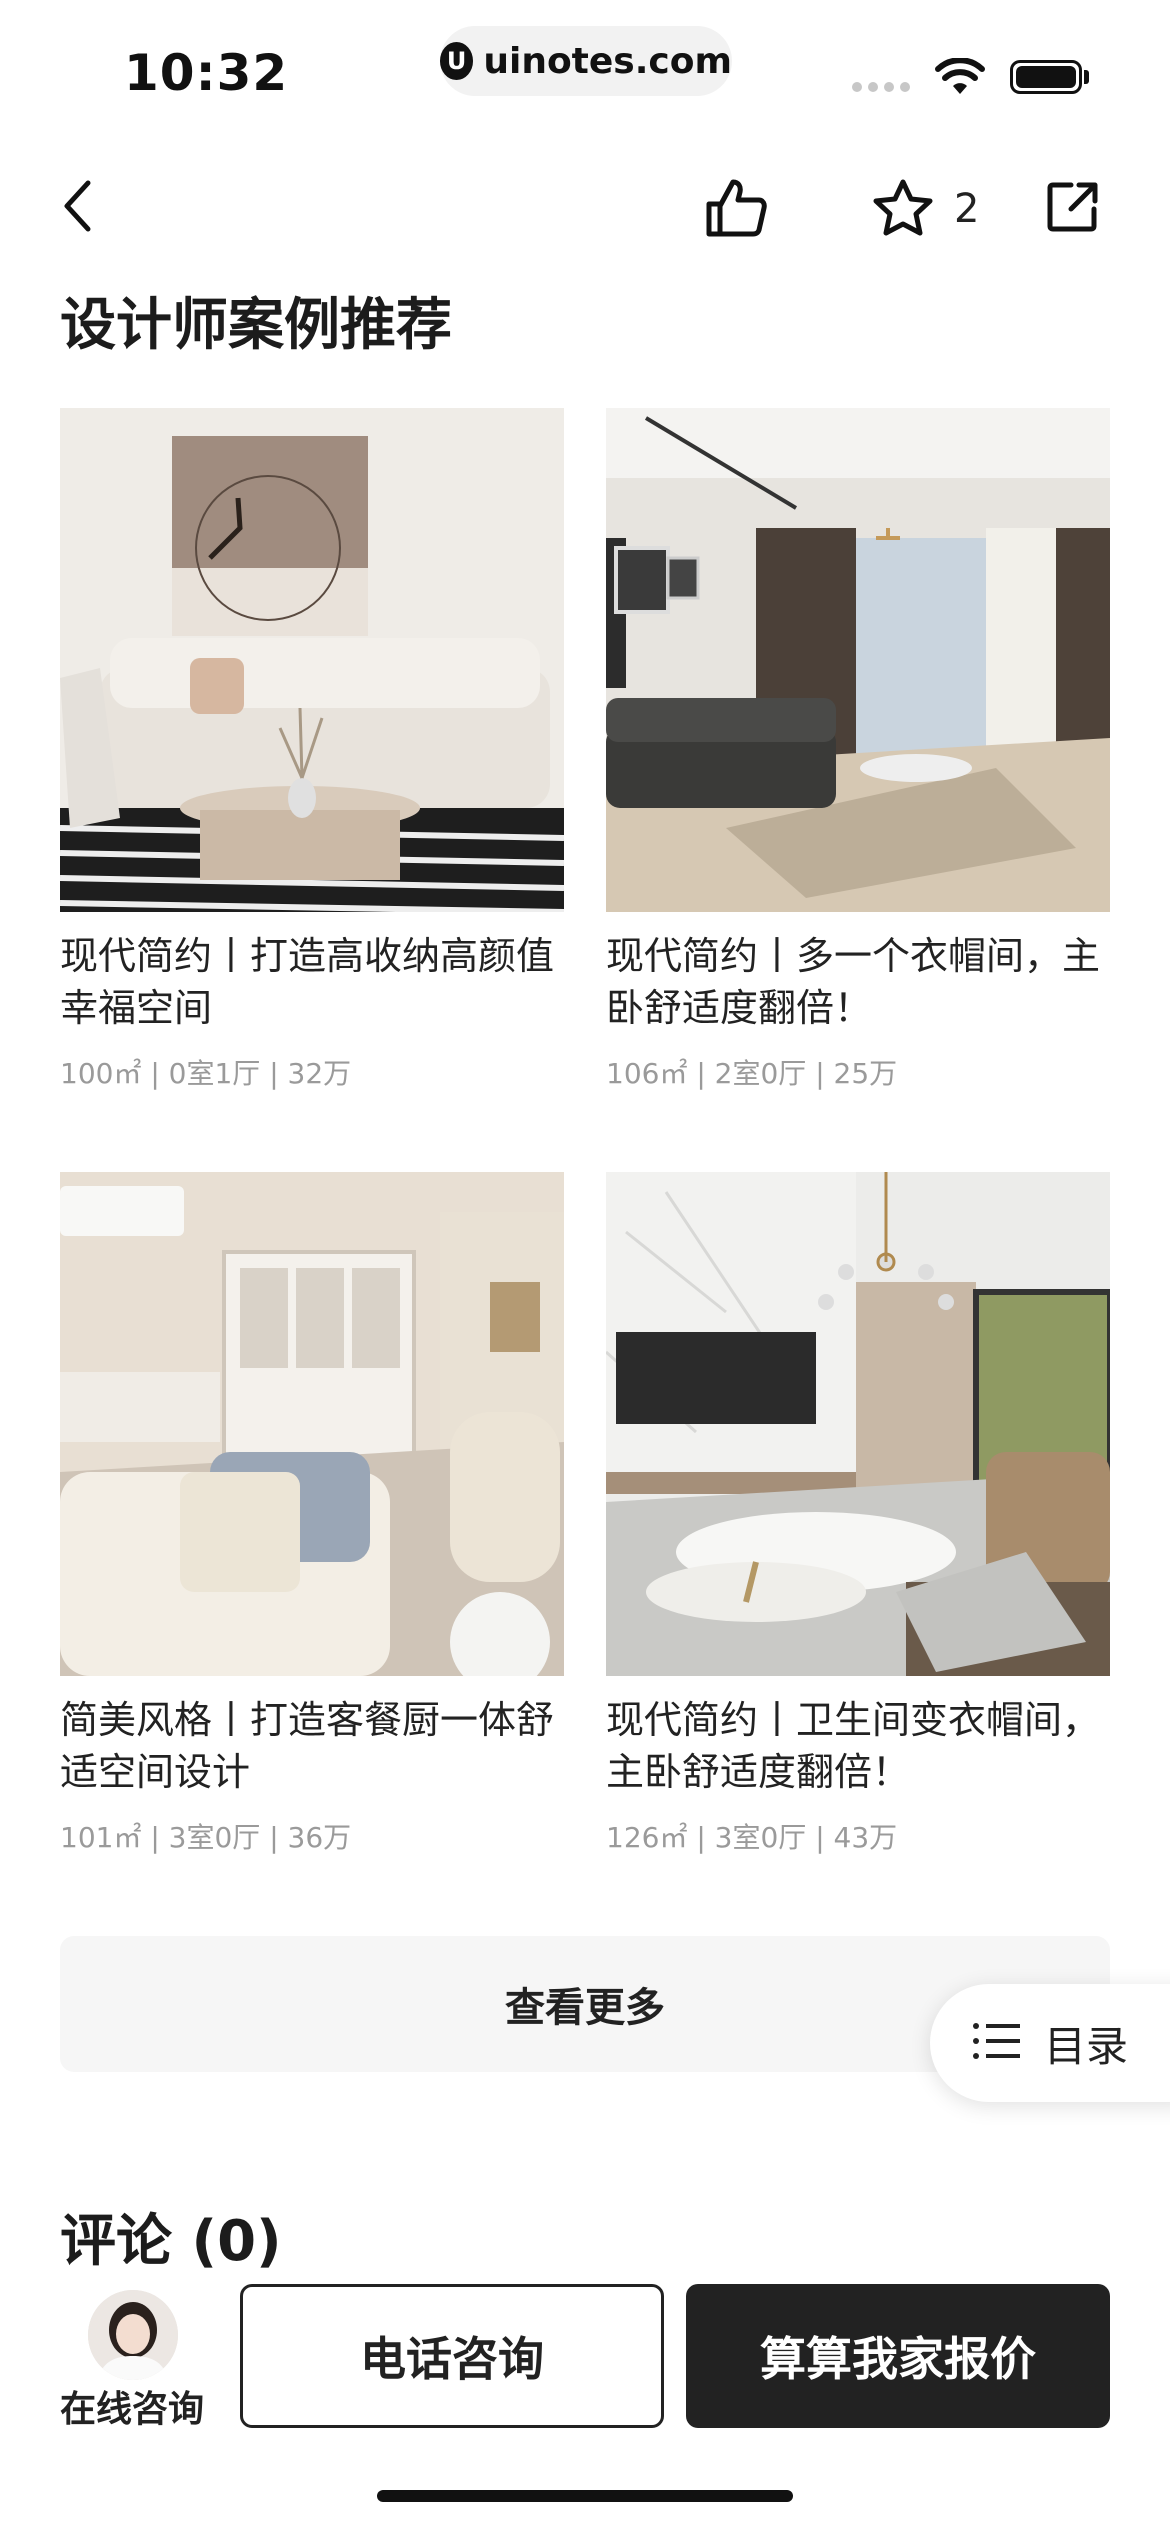 The height and width of the screenshot is (2532, 1170). Describe the element at coordinates (256, 325) in the screenshot. I see `section-title: 设计师案例推荐` at that location.